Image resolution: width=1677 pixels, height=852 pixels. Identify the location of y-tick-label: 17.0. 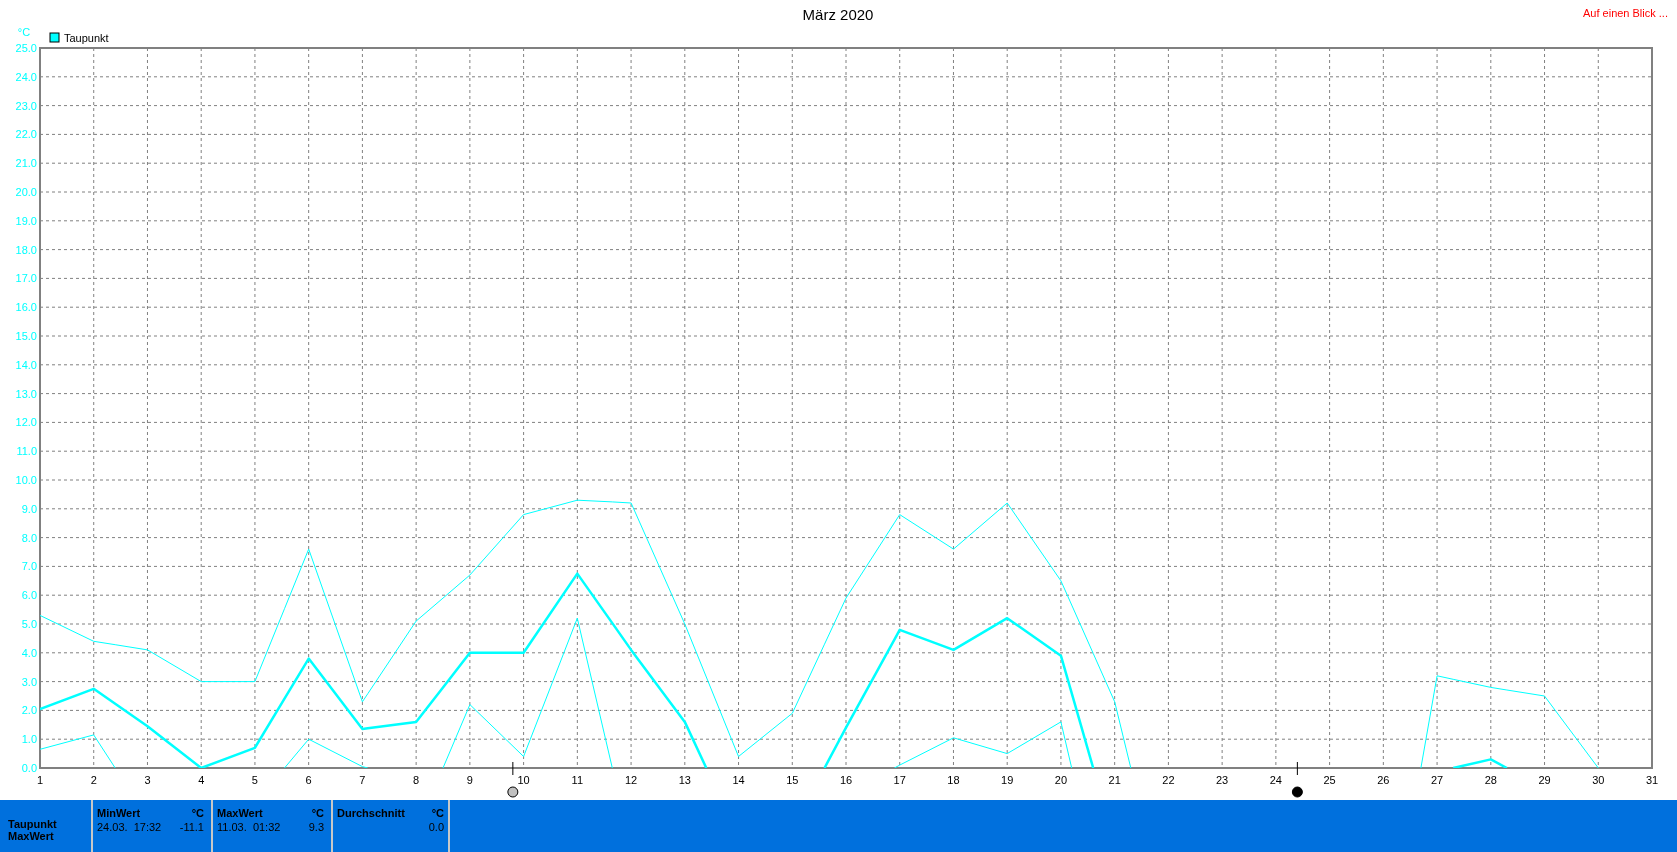
(26, 278).